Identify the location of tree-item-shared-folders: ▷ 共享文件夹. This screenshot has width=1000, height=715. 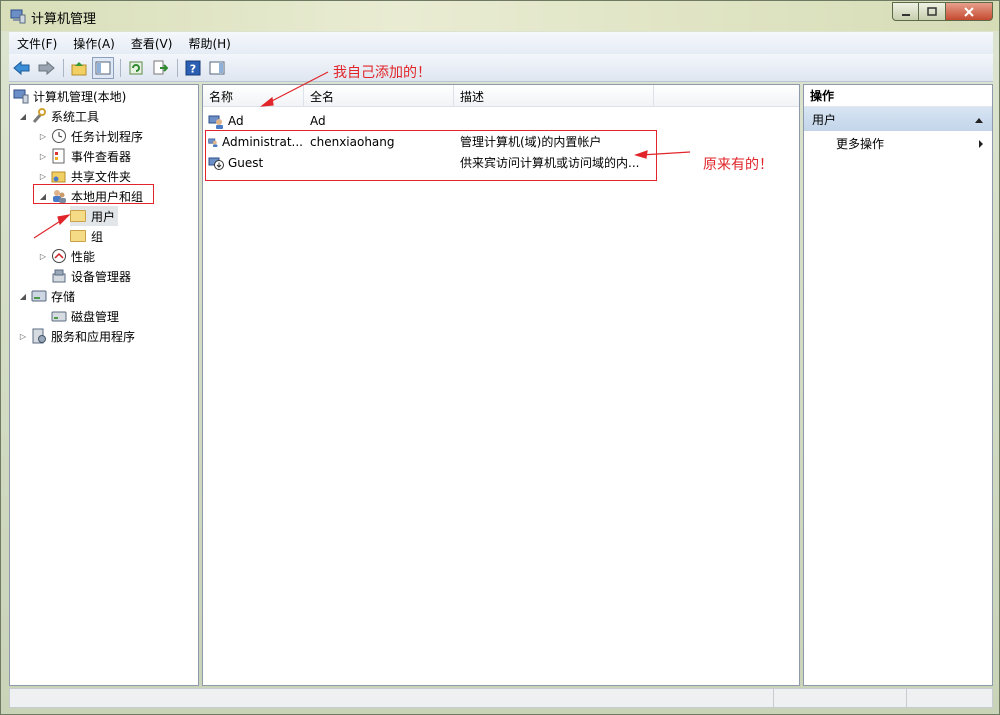
(84, 176).